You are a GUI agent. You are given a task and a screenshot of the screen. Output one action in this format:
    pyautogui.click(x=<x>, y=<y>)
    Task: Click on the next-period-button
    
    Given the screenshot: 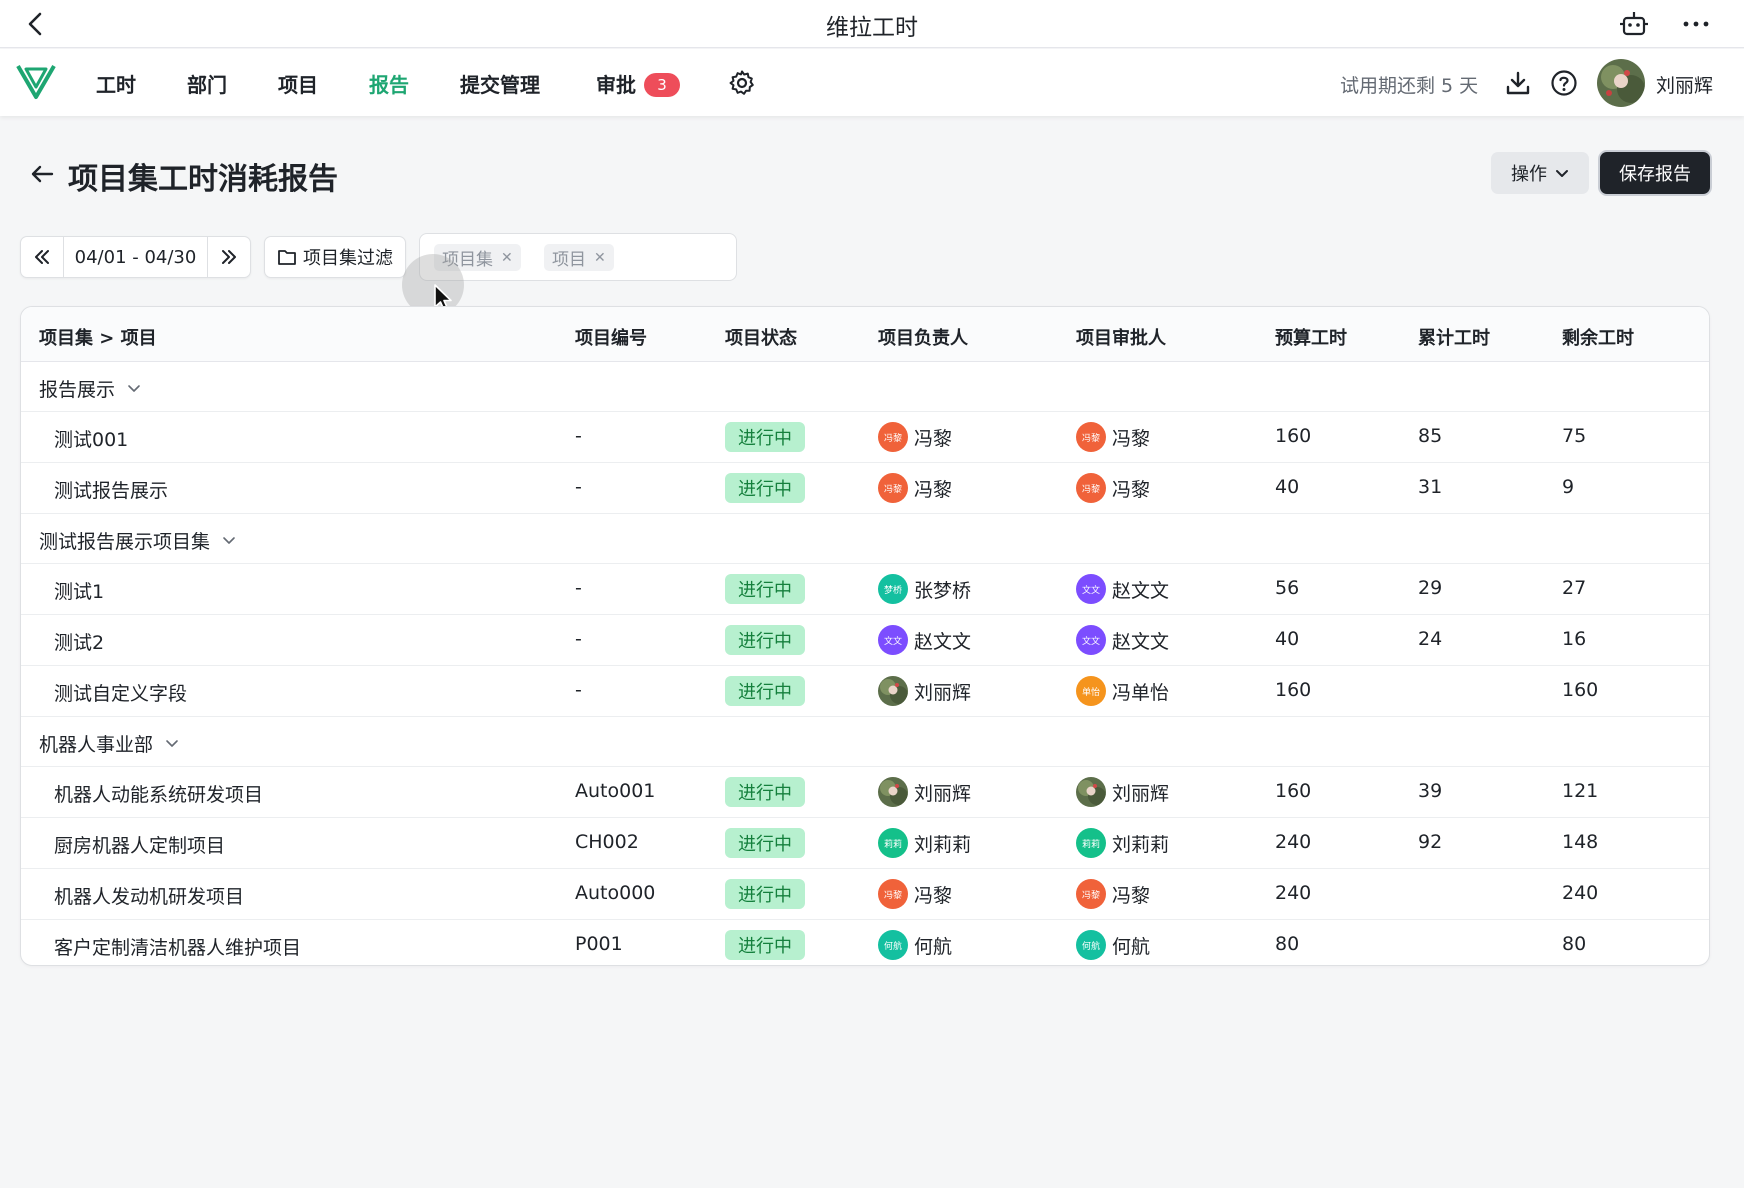 What is the action you would take?
    pyautogui.click(x=229, y=257)
    